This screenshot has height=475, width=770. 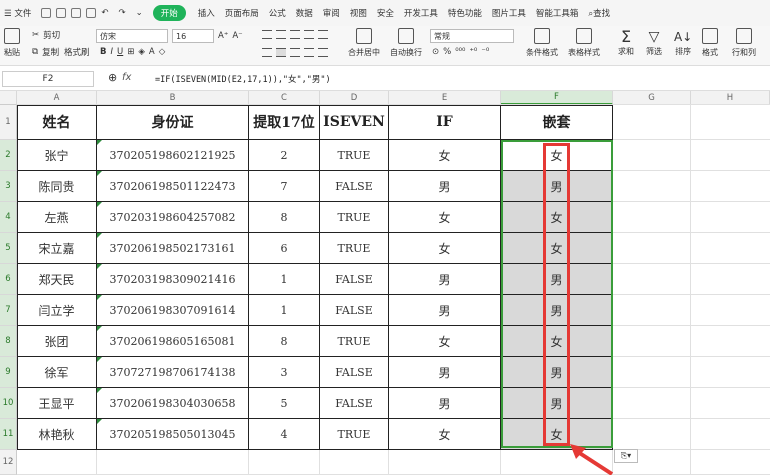 What do you see at coordinates (267, 52) in the screenshot?
I see `align-left-icon` at bounding box center [267, 52].